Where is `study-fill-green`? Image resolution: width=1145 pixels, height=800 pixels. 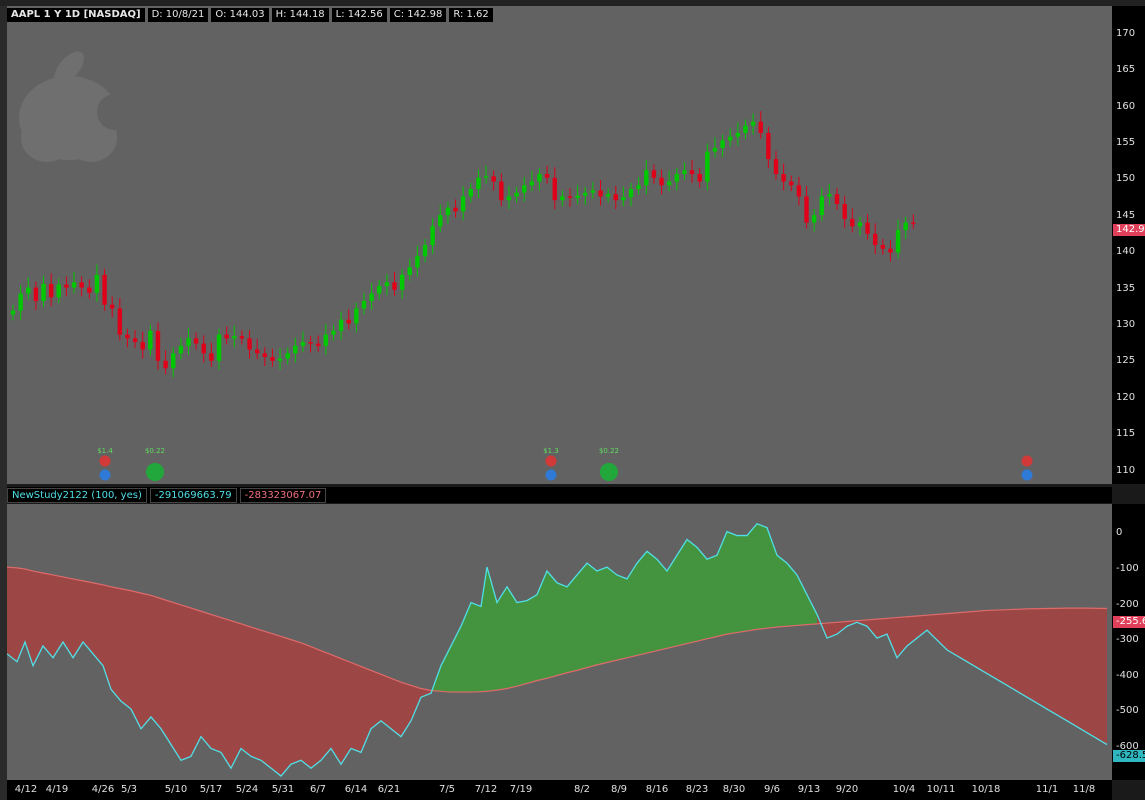 study-fill-green is located at coordinates (624, 608).